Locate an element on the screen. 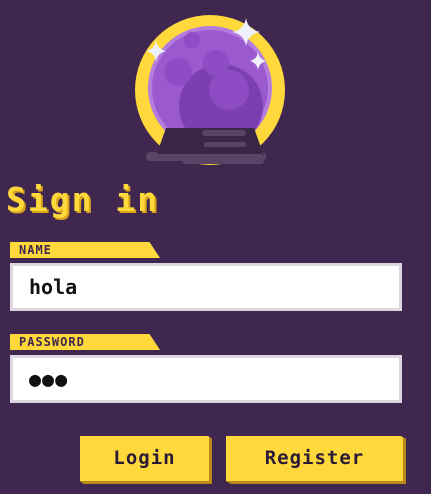  orb-stand-base is located at coordinates (223, 161).